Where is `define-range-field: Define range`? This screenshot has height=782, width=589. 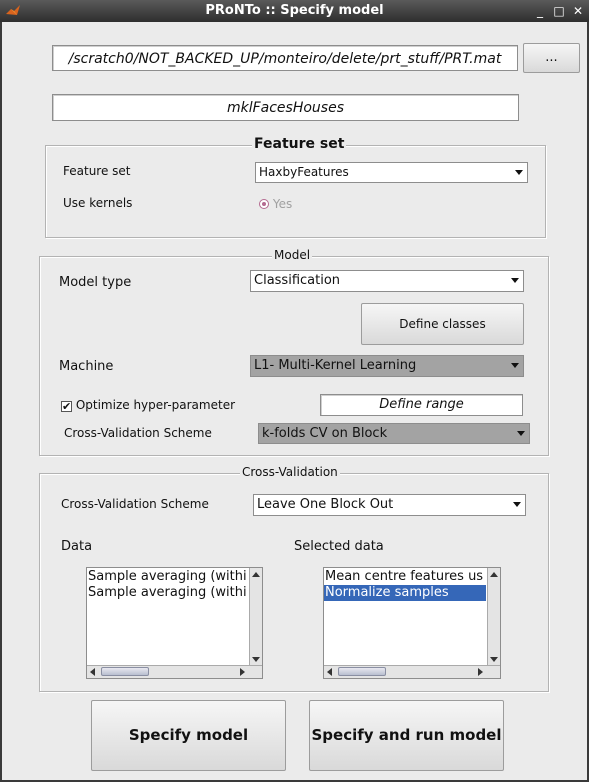
define-range-field: Define range is located at coordinates (421, 405).